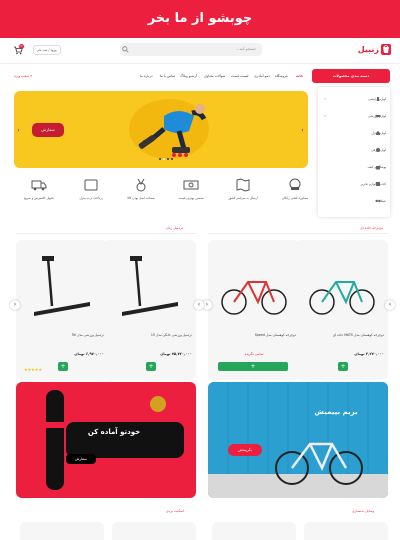 The width and height of the screenshot is (400, 540). I want to click on section-title-road-bikes: دوچرخه جاده ای, so click(371, 228).